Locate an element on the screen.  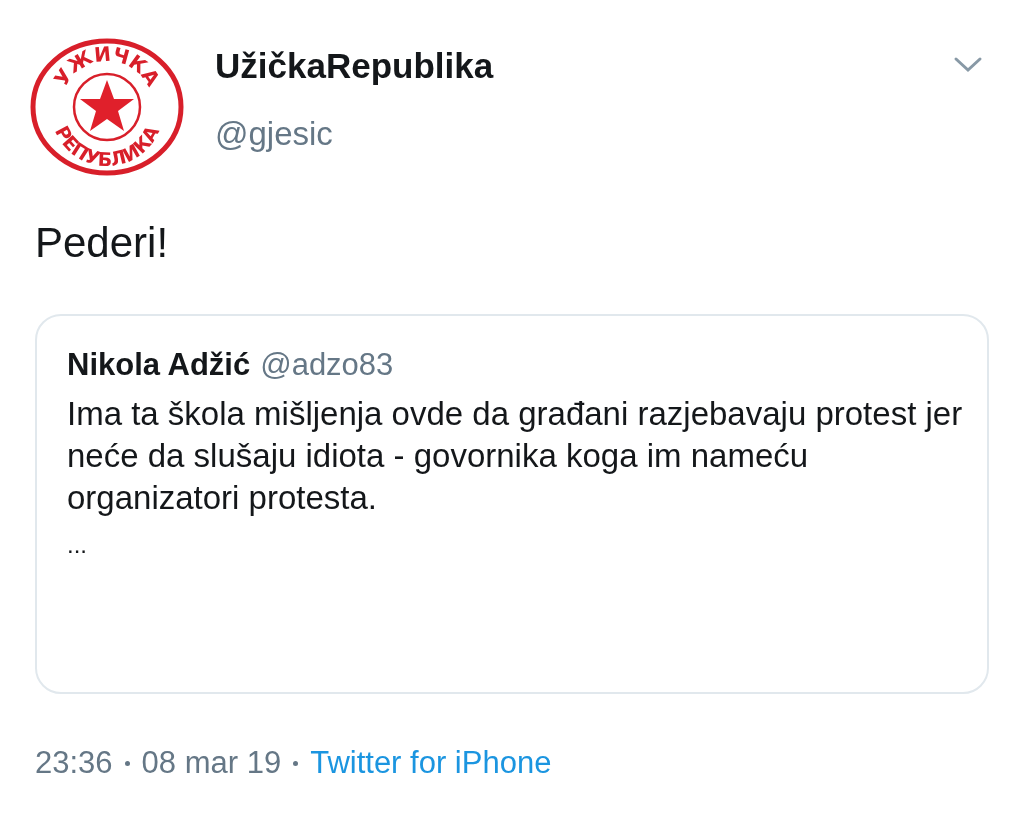
tweet-date: 08 mar 19 is located at coordinates (211, 763).